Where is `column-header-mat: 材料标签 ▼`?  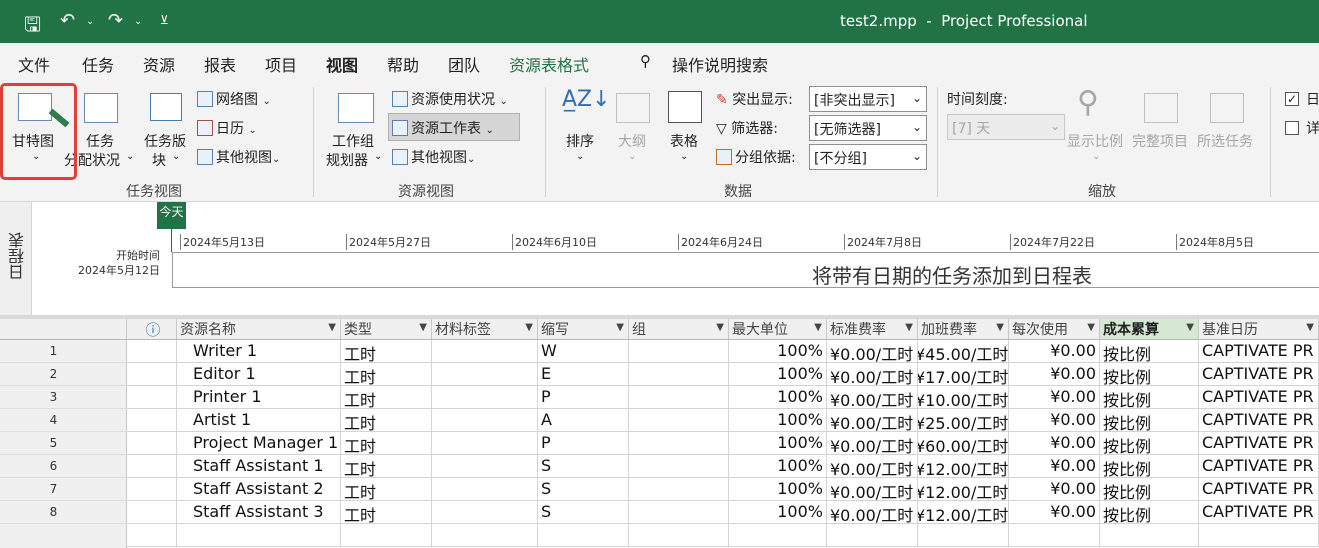 column-header-mat: 材料标签 ▼ is located at coordinates (485, 329).